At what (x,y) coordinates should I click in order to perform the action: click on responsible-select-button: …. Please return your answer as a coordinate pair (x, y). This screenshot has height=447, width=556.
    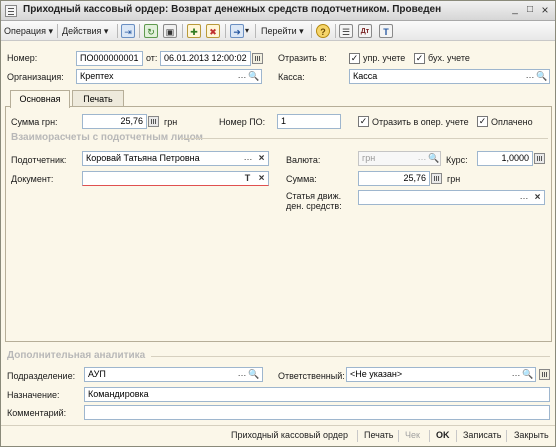
    Looking at the image, I should click on (516, 374).